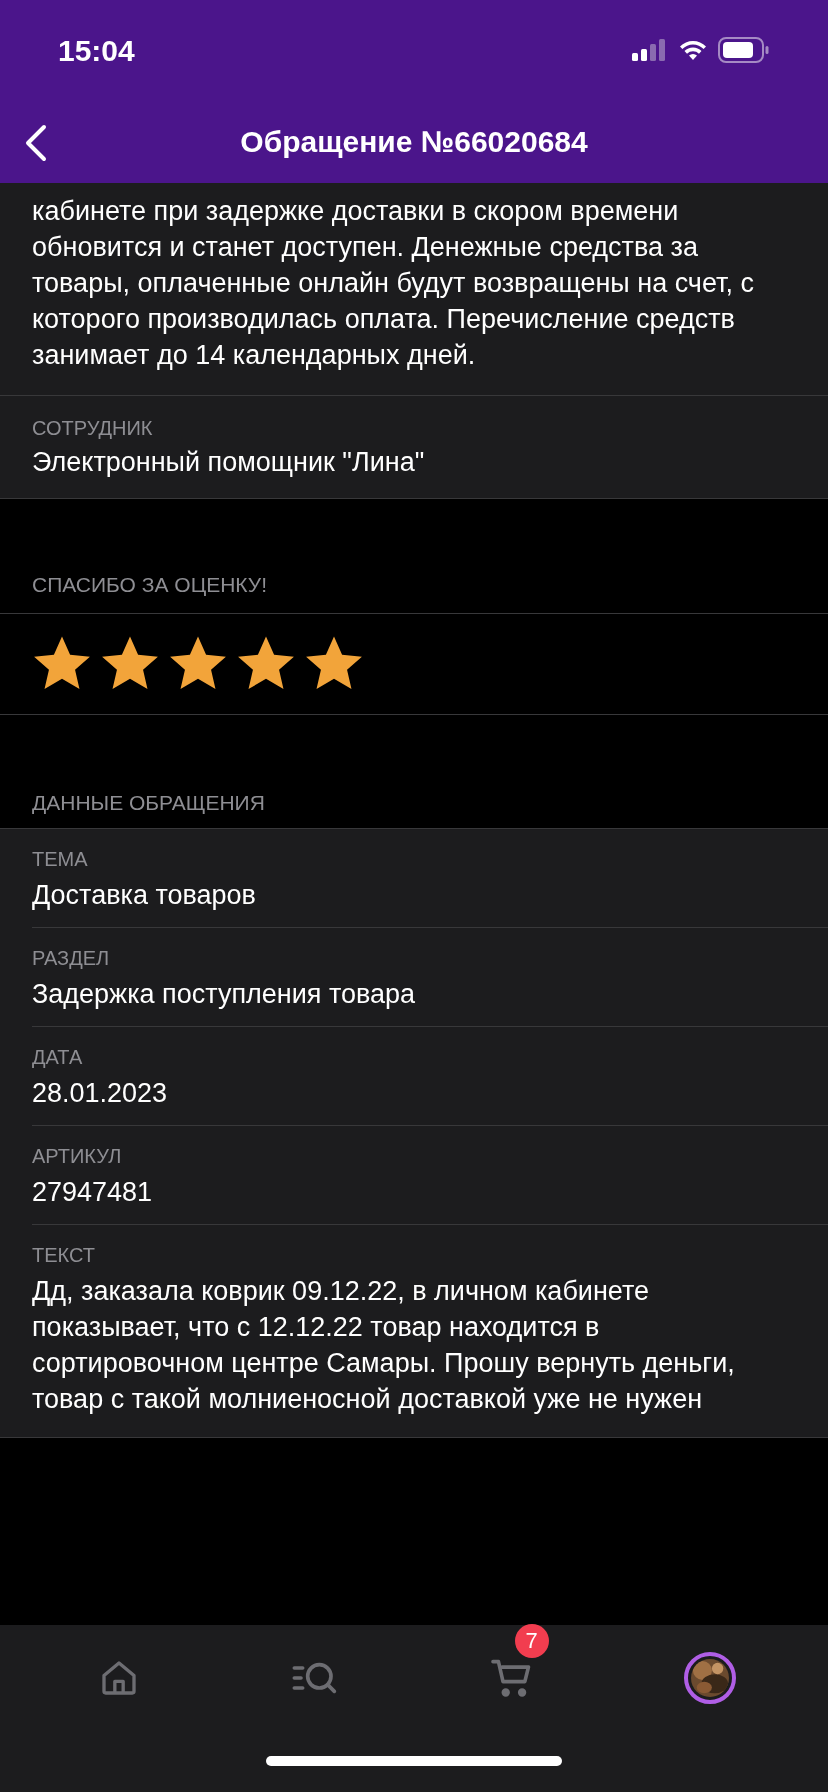 The image size is (828, 1792). I want to click on header-title: Обращение №66020684, so click(414, 142).